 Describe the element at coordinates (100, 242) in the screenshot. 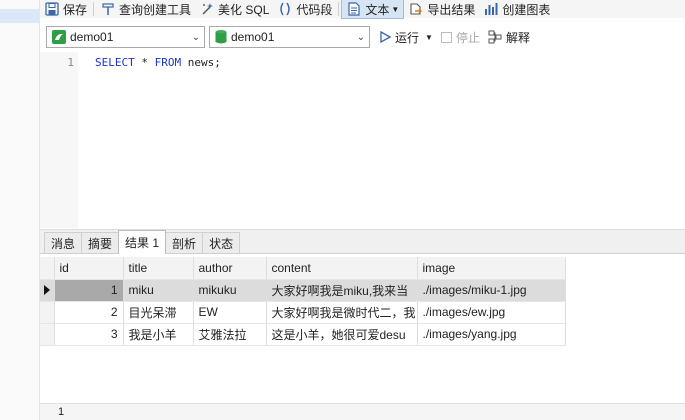

I see `tab-summary: 摘要` at that location.